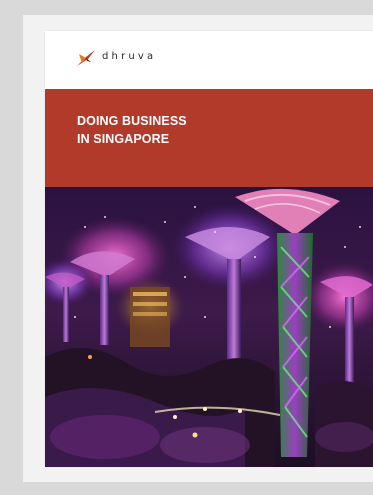  Describe the element at coordinates (123, 139) in the screenshot. I see `cover-title-line-2: IN SINGAPORE` at that location.